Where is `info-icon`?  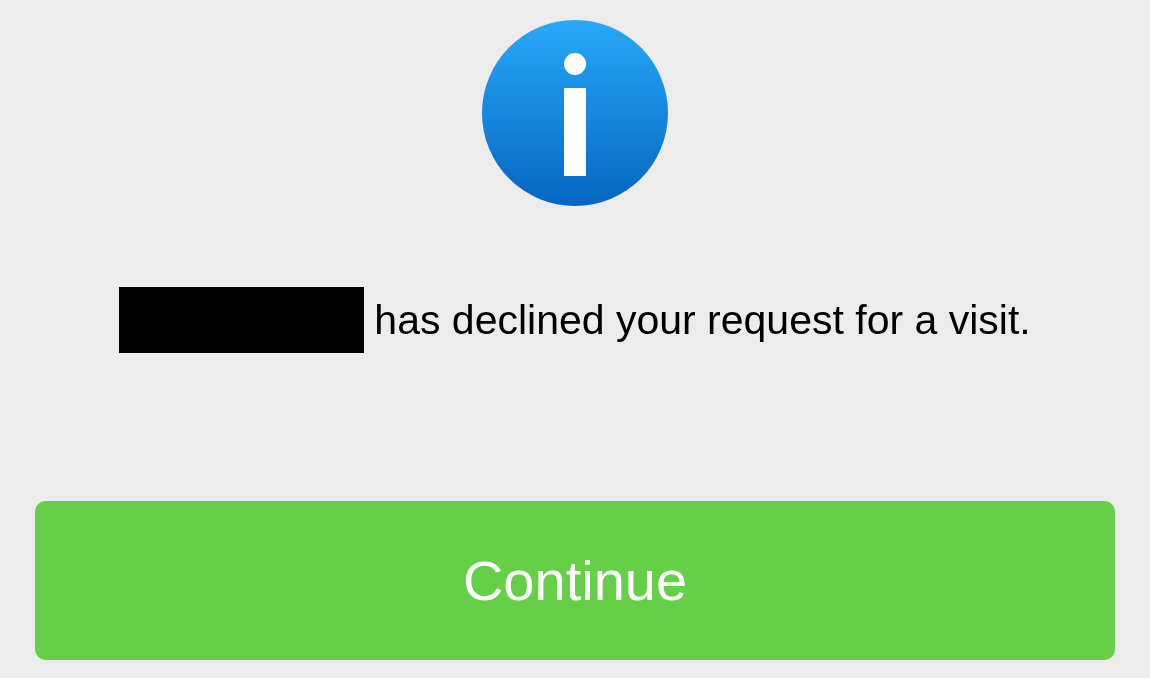
info-icon is located at coordinates (575, 113).